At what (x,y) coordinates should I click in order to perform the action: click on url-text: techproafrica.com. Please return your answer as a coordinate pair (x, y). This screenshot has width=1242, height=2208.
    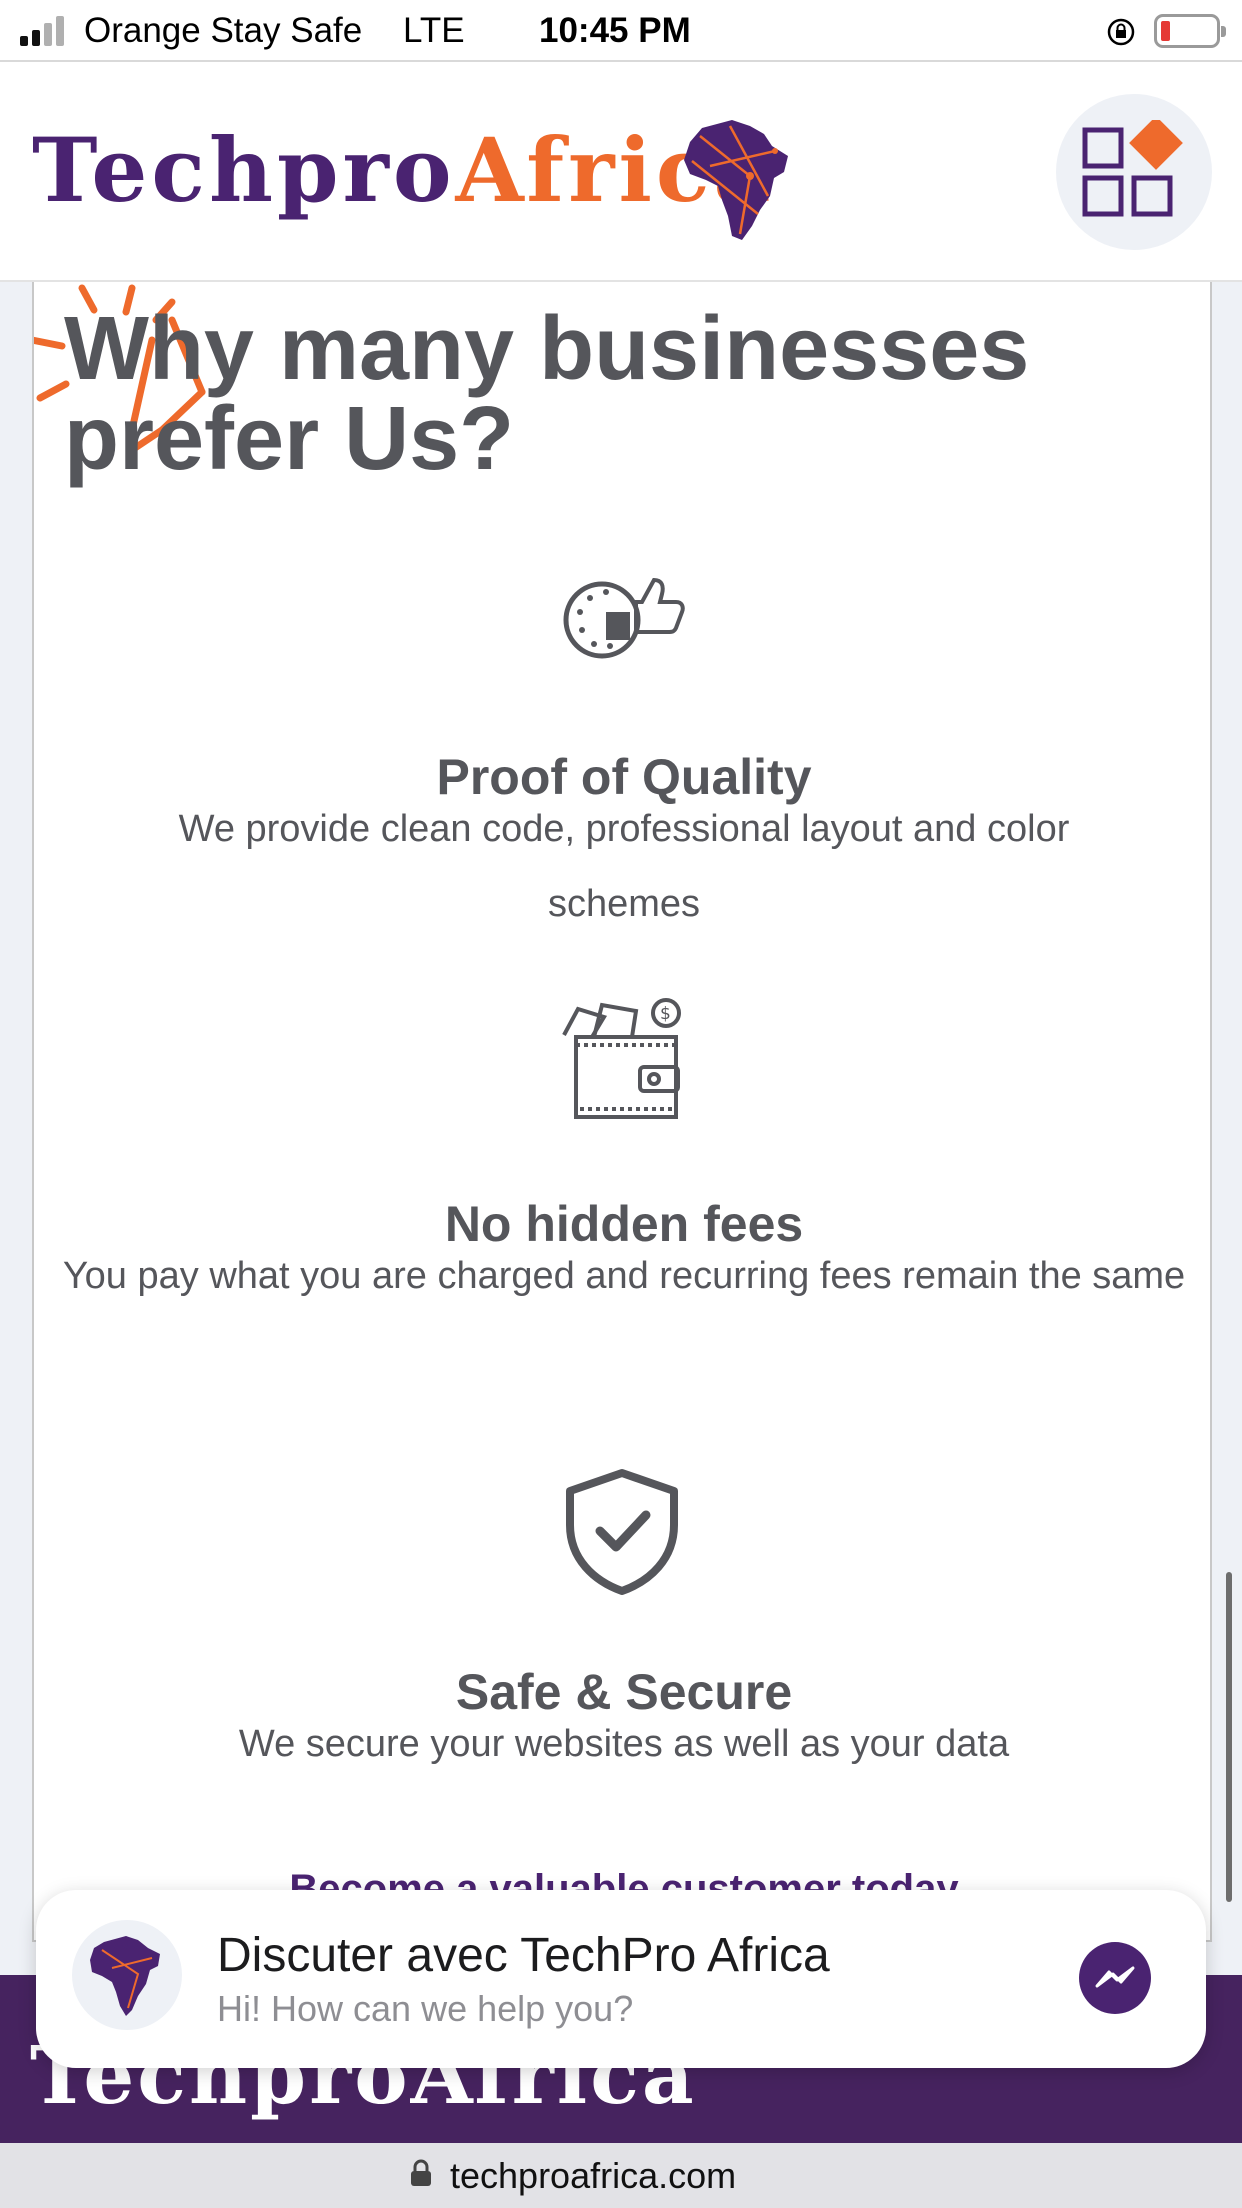
    Looking at the image, I should click on (593, 2175).